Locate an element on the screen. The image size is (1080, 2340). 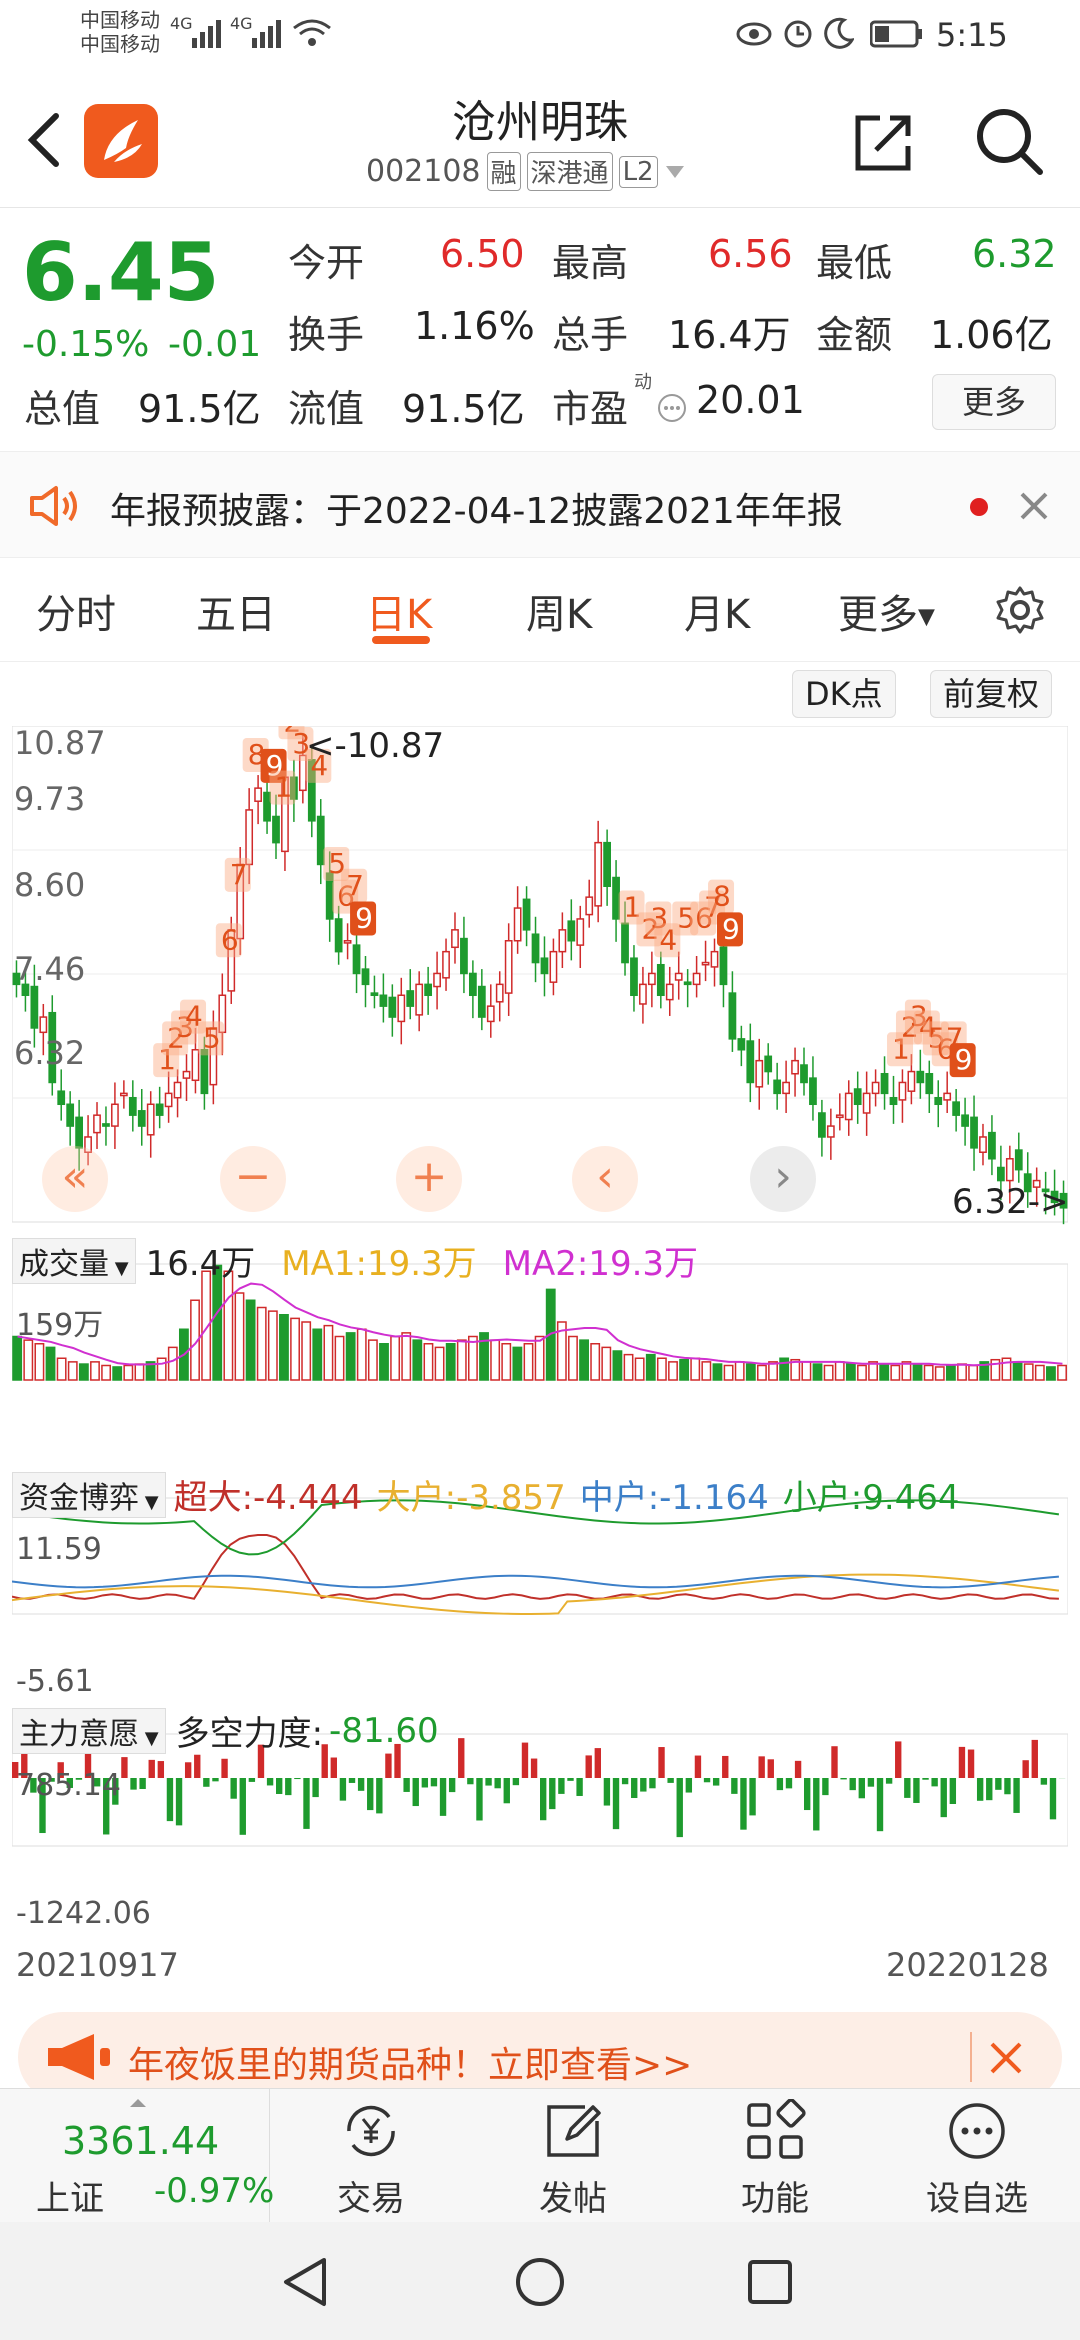
scroll-start-button: « is located at coordinates (75, 1179).